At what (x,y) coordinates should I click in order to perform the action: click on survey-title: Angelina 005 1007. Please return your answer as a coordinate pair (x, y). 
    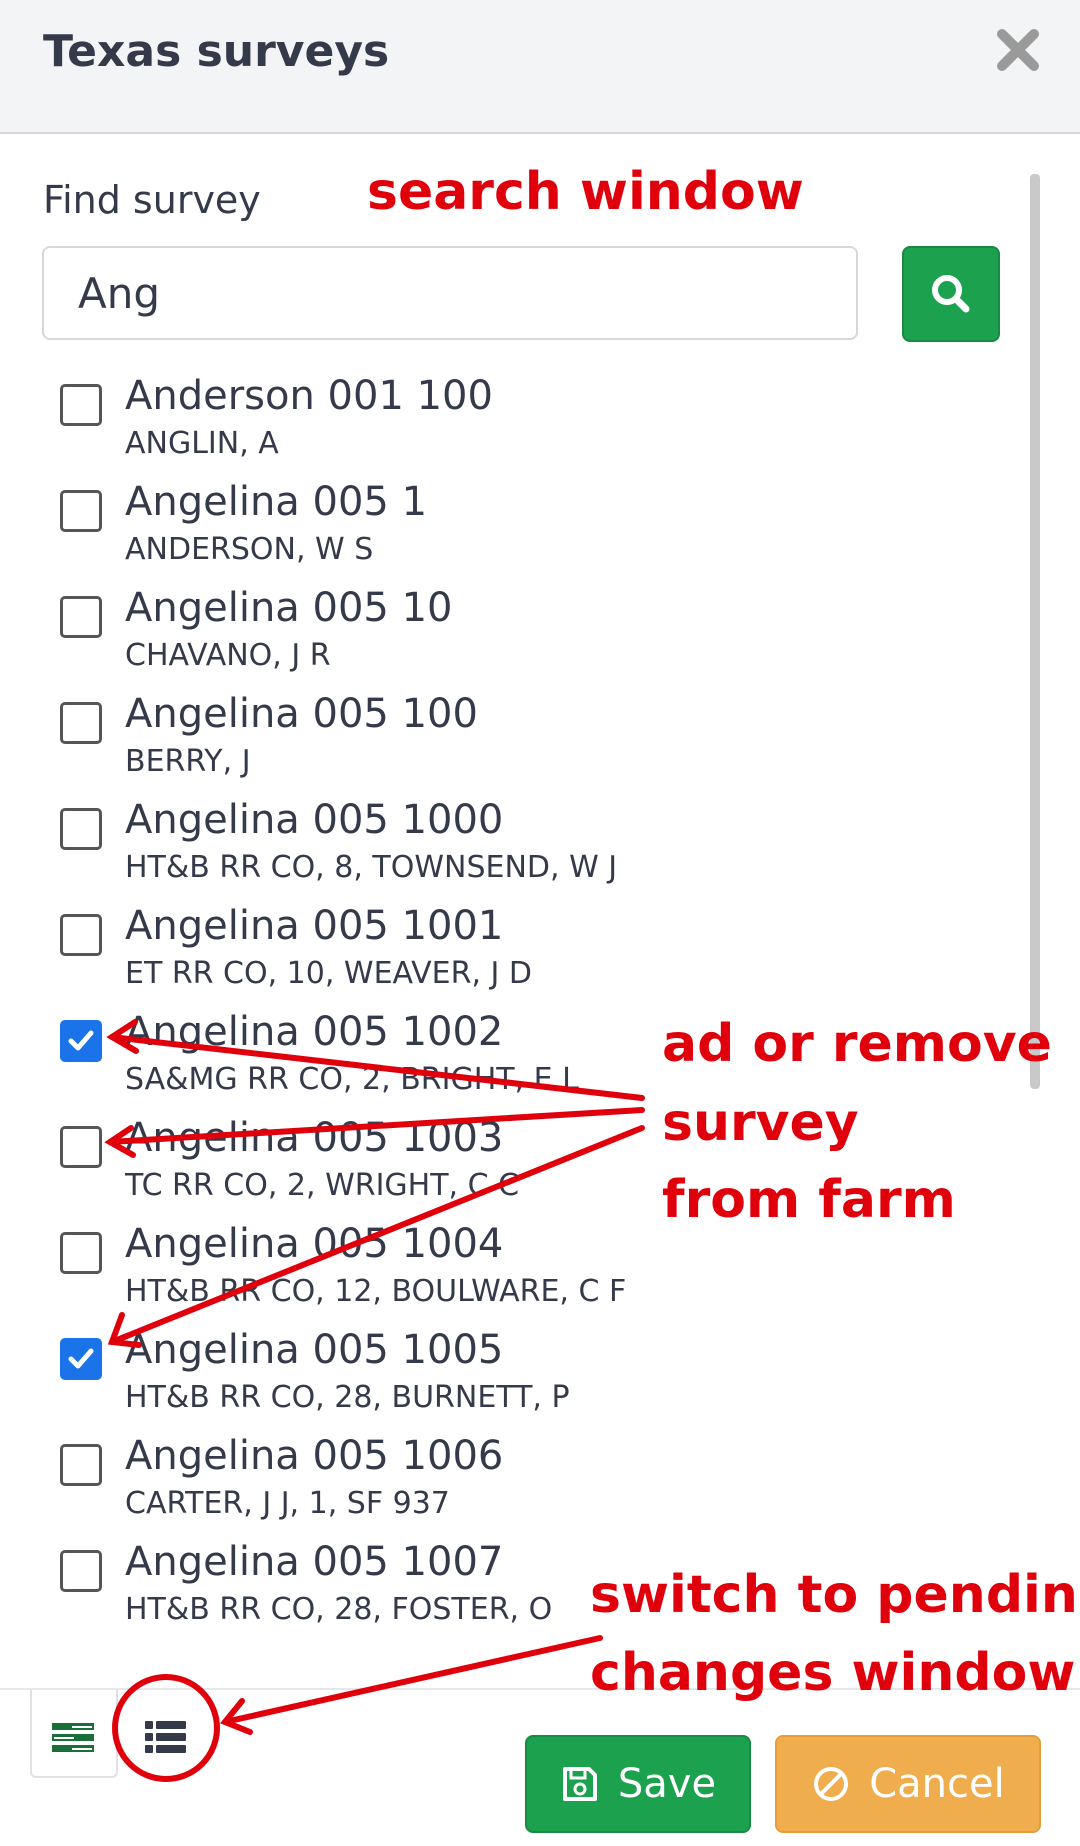
    Looking at the image, I should click on (314, 1562).